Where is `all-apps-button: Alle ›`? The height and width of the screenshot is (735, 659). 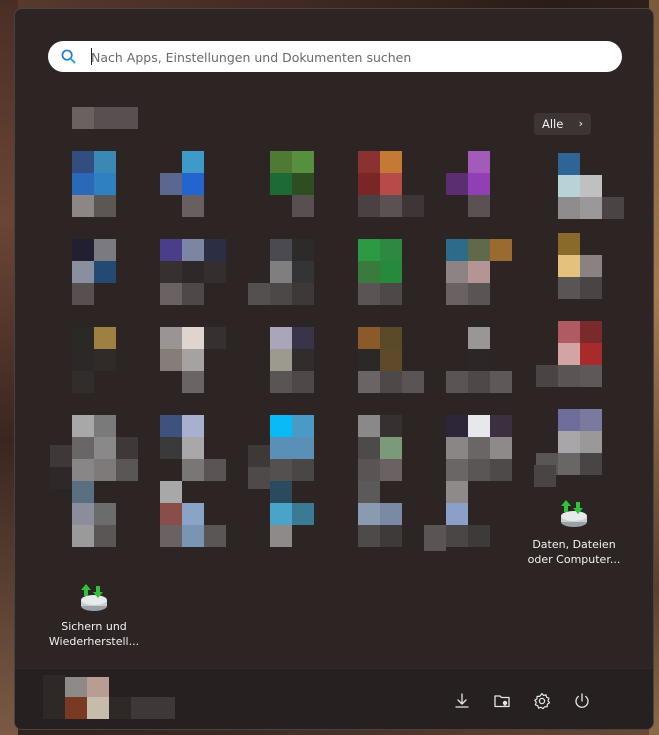
all-apps-button: Alle › is located at coordinates (562, 124).